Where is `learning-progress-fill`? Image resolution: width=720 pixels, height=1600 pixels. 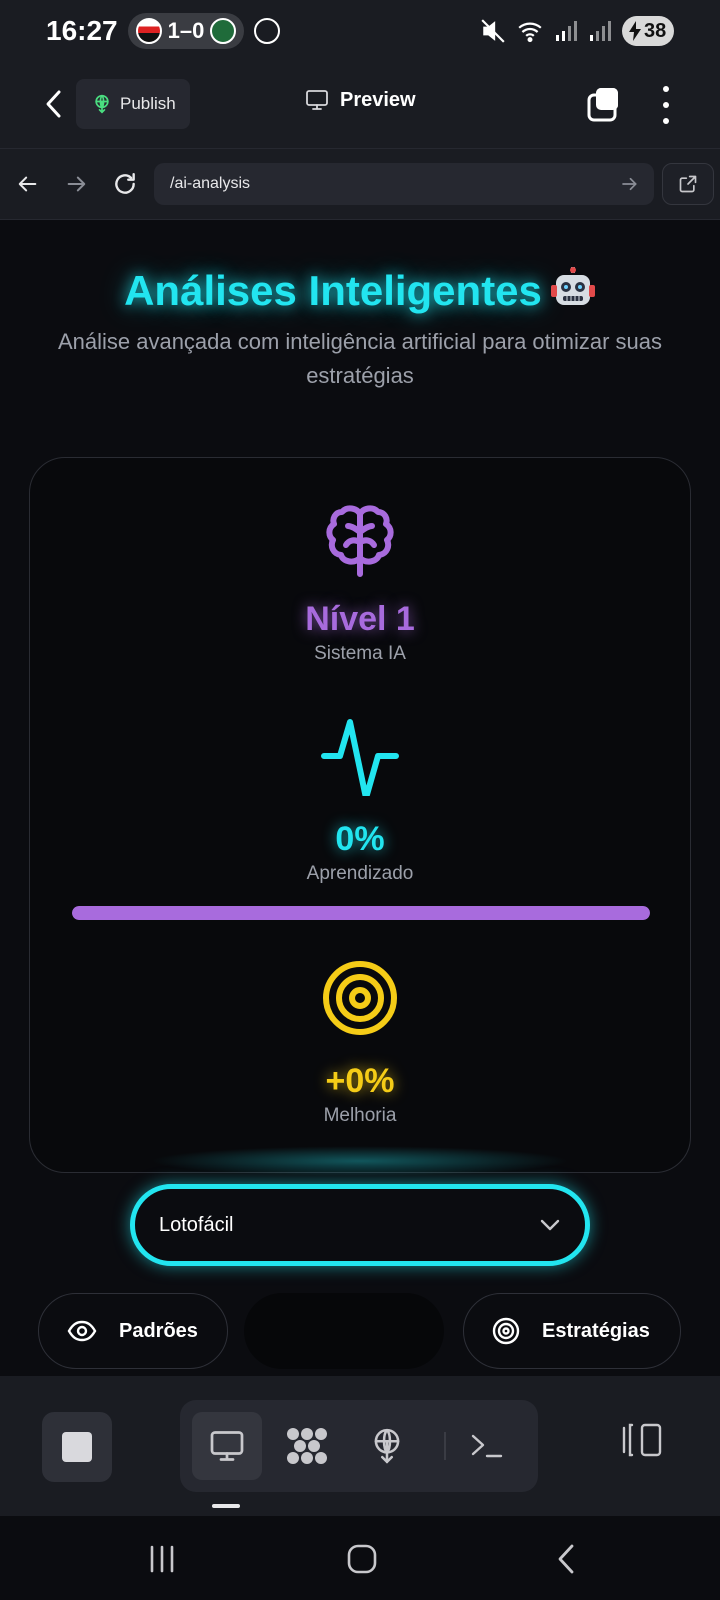
learning-progress-fill is located at coordinates (361, 913).